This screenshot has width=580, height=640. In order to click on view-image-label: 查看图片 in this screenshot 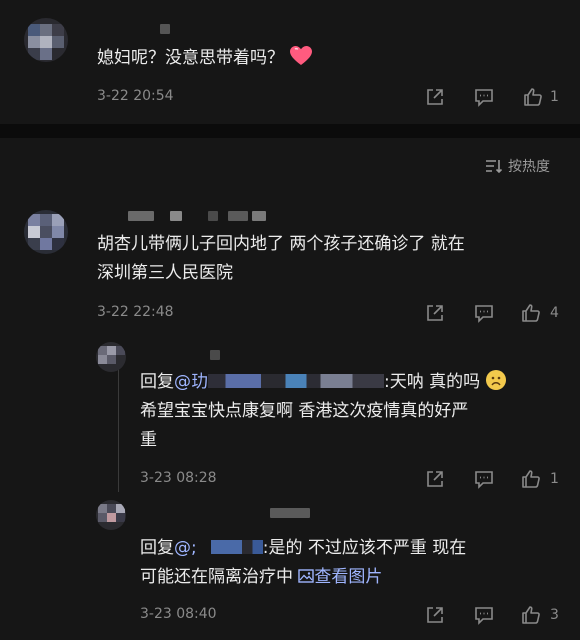, I will do `click(348, 577)`.